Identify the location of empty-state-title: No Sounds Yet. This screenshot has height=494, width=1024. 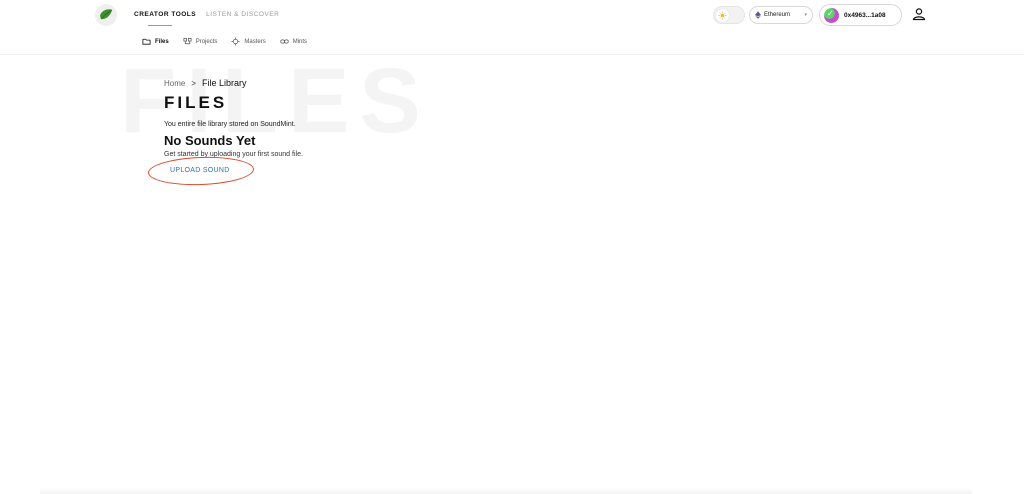
(210, 140).